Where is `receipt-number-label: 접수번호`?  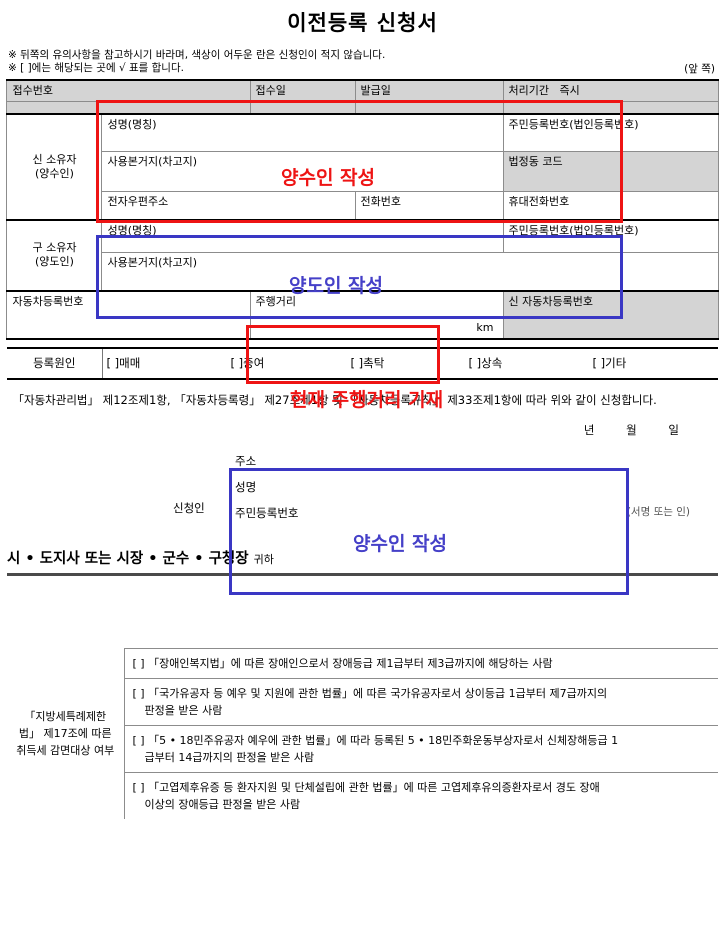 receipt-number-label: 접수번호 is located at coordinates (32, 90).